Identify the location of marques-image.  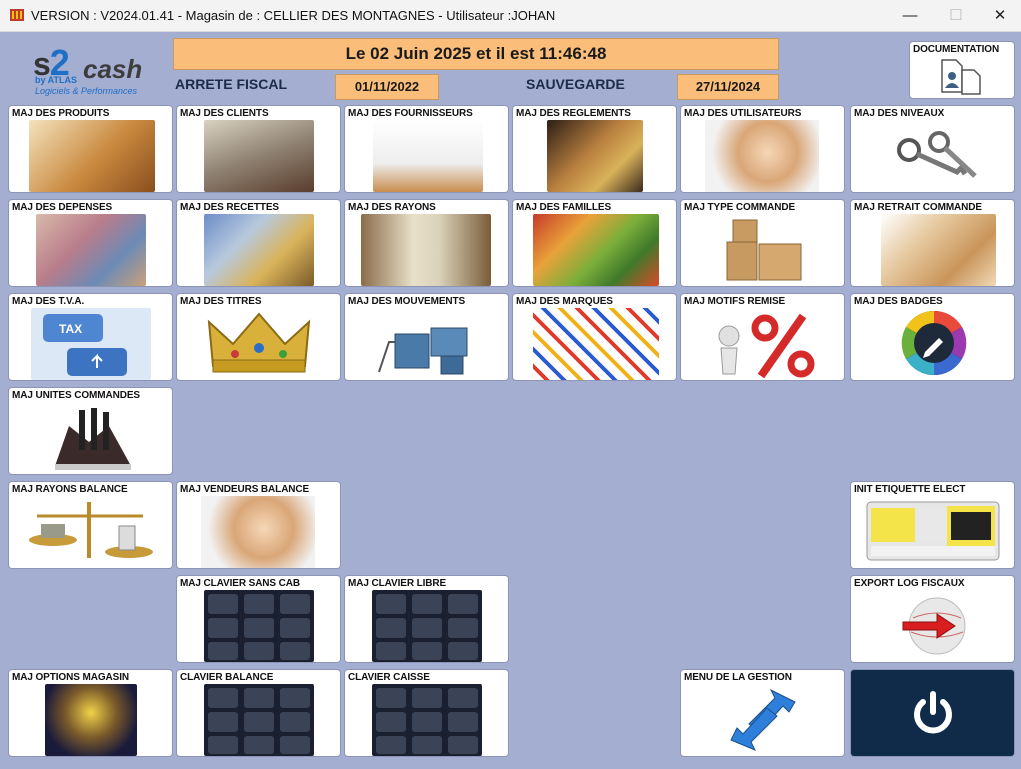
(596, 344).